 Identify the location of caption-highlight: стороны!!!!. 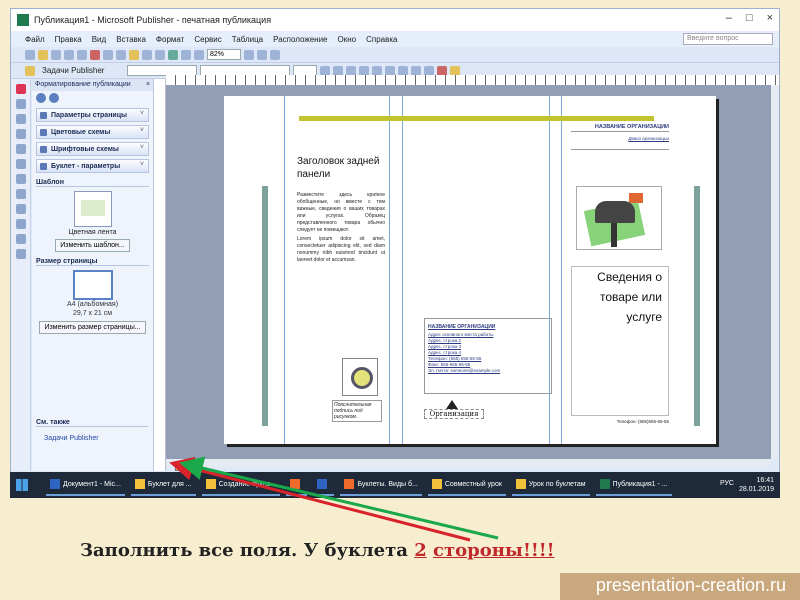
(494, 550).